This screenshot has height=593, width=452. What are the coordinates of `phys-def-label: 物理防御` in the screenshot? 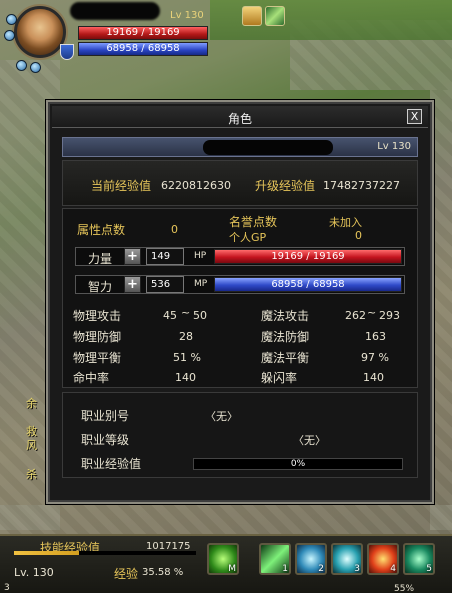 It's located at (97, 337).